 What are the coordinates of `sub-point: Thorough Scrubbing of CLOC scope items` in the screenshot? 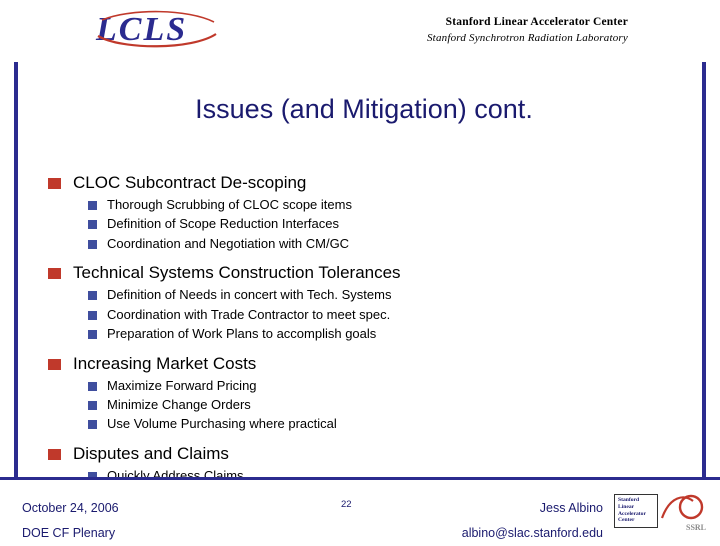 It's located at (229, 204).